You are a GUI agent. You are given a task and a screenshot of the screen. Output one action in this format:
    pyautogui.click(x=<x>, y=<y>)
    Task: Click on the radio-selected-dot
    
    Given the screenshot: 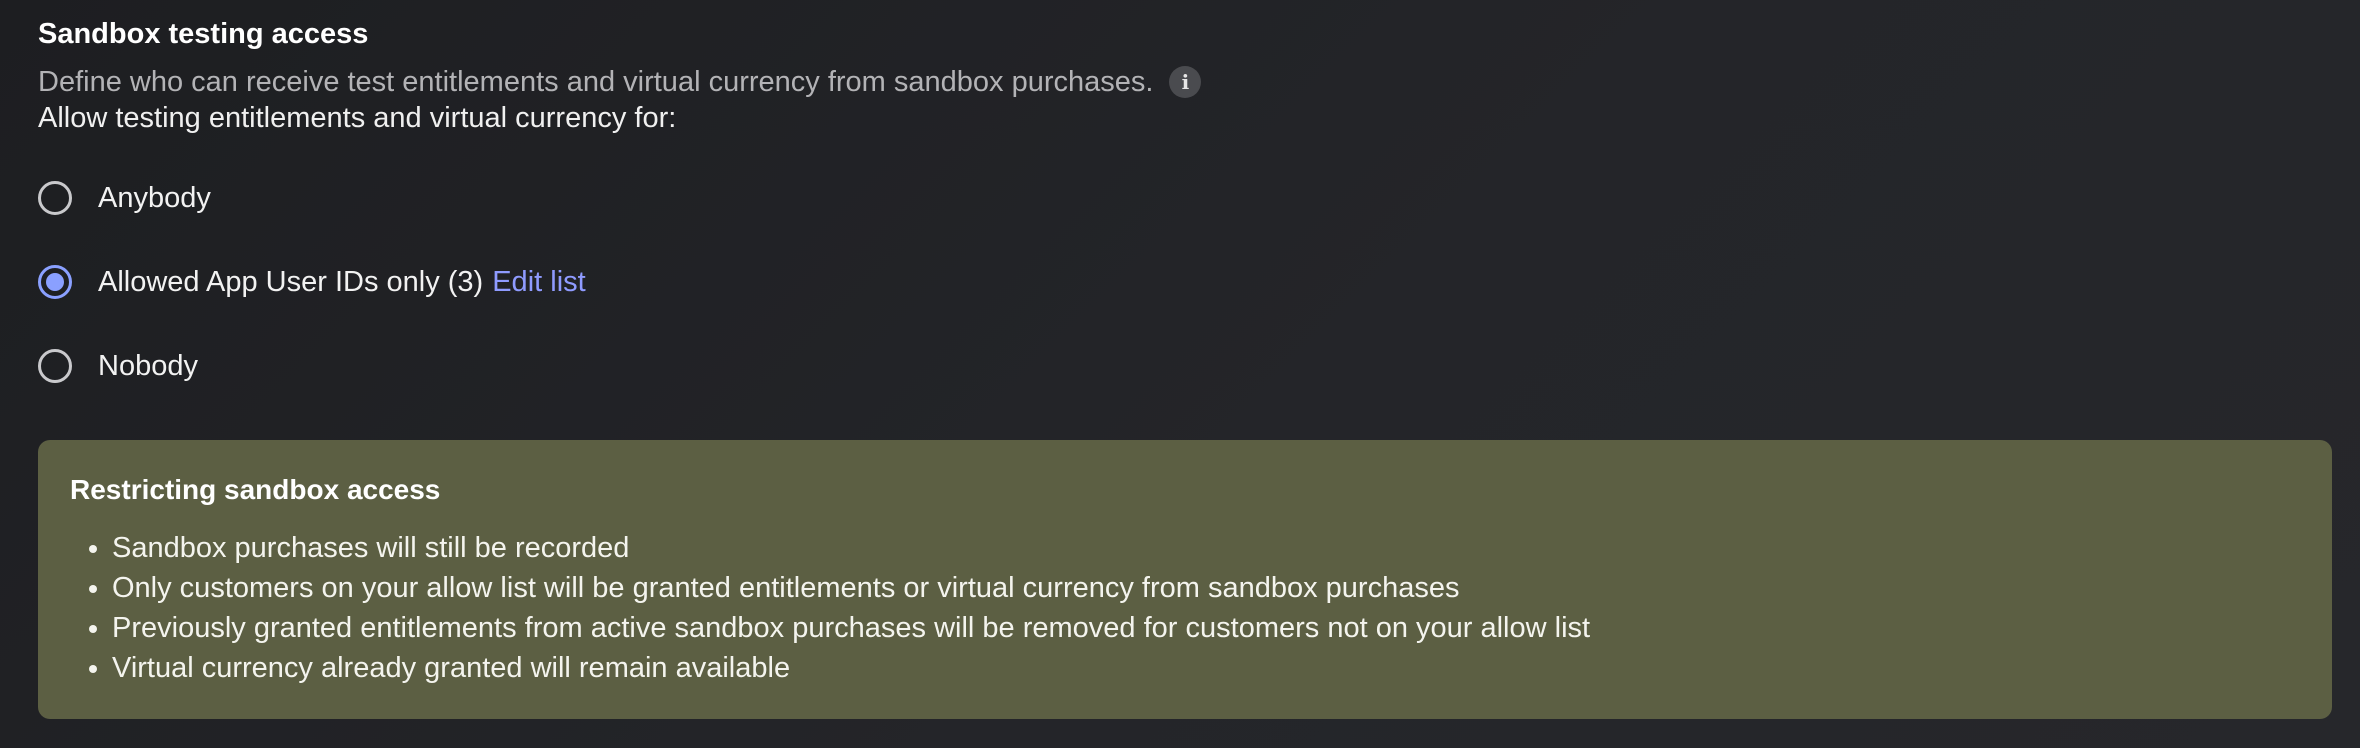 What is the action you would take?
    pyautogui.click(x=55, y=282)
    